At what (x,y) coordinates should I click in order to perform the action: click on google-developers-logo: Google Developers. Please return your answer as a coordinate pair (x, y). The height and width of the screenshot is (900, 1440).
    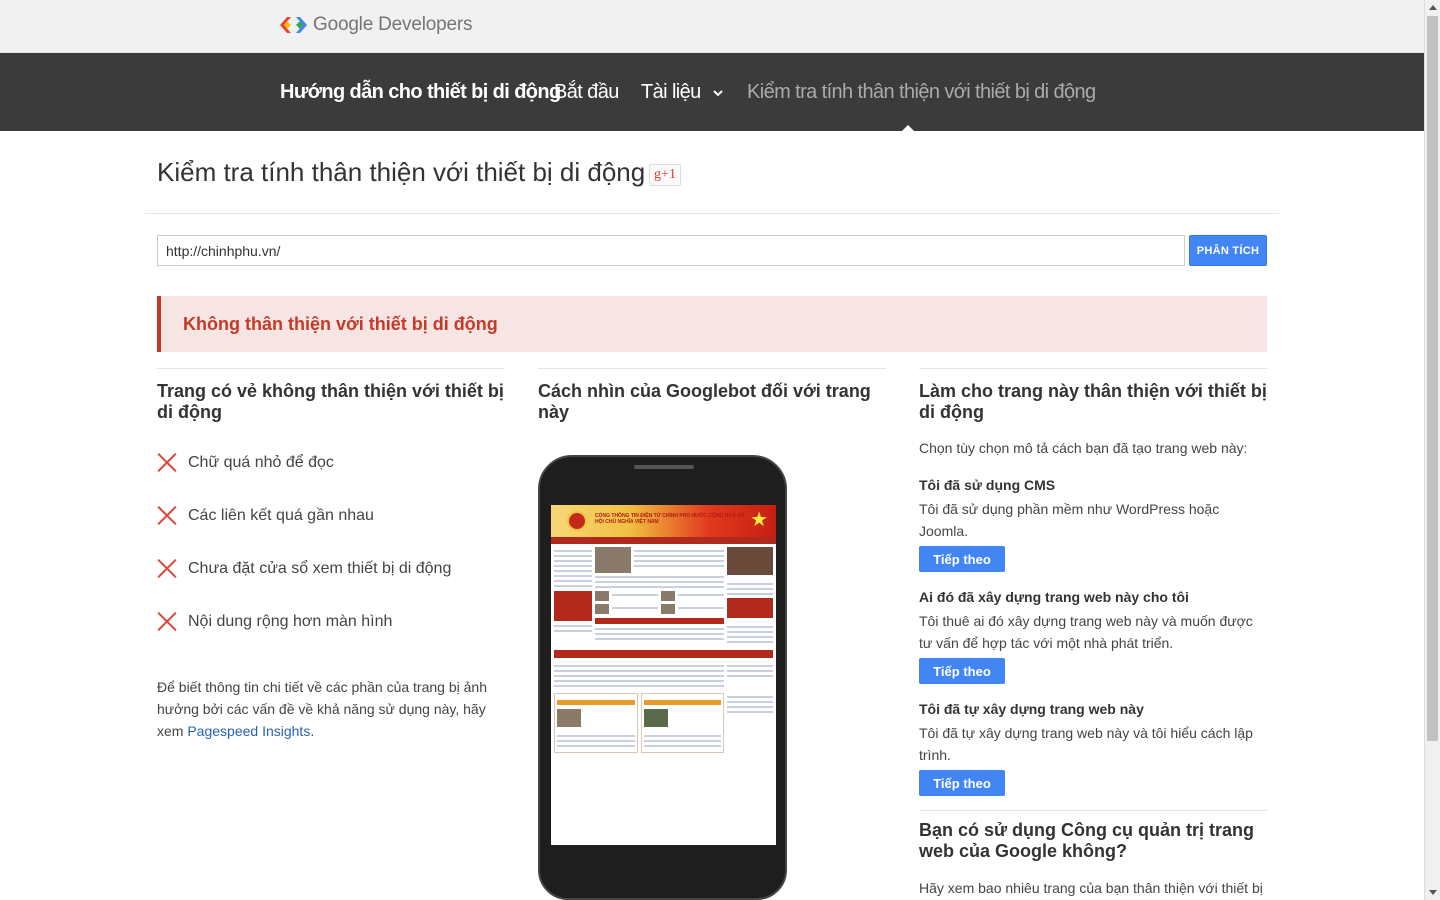
    Looking at the image, I should click on (376, 25).